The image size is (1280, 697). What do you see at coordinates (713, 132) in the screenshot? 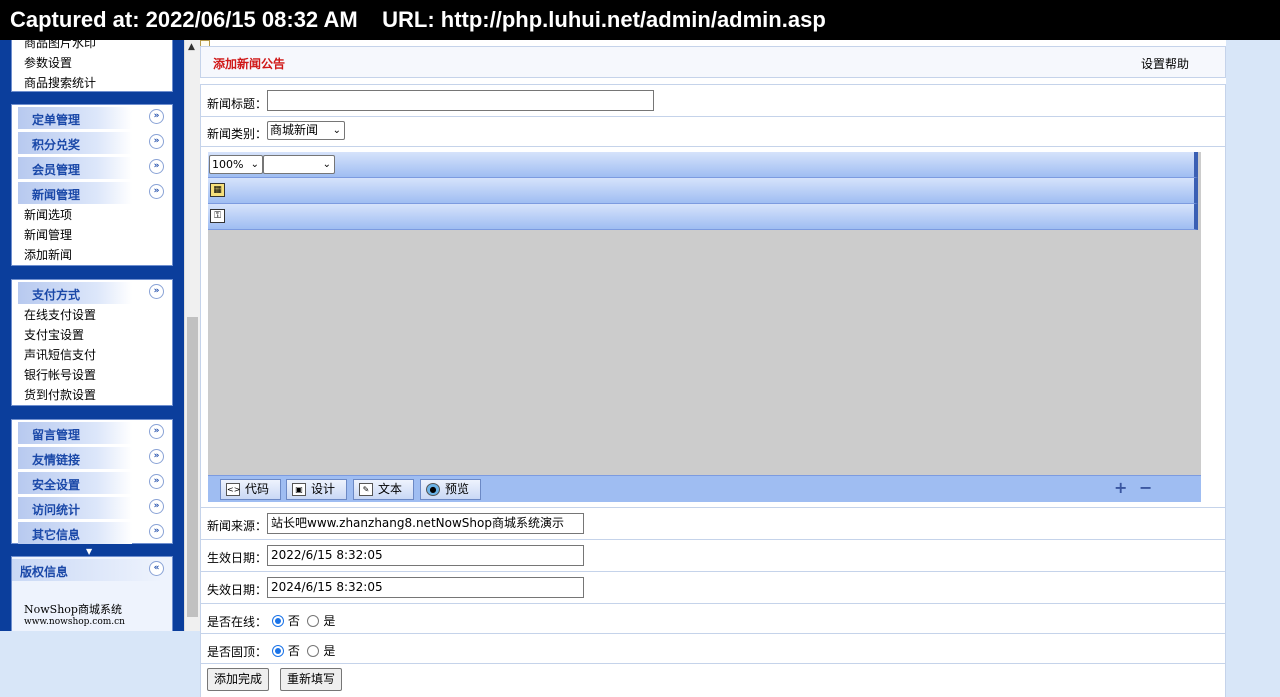
I see `row-category: 新闻类别： 商城新闻 ⌄` at bounding box center [713, 132].